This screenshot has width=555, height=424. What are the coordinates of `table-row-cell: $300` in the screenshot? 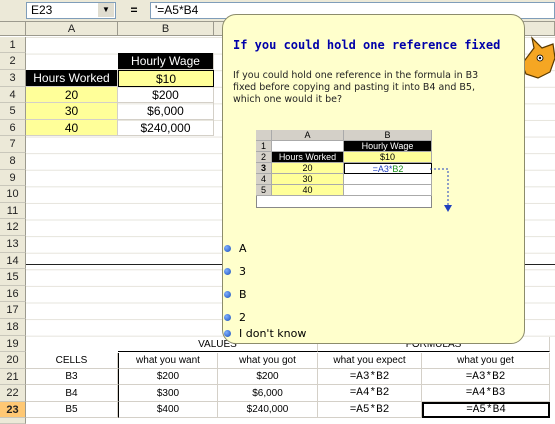 It's located at (168, 393).